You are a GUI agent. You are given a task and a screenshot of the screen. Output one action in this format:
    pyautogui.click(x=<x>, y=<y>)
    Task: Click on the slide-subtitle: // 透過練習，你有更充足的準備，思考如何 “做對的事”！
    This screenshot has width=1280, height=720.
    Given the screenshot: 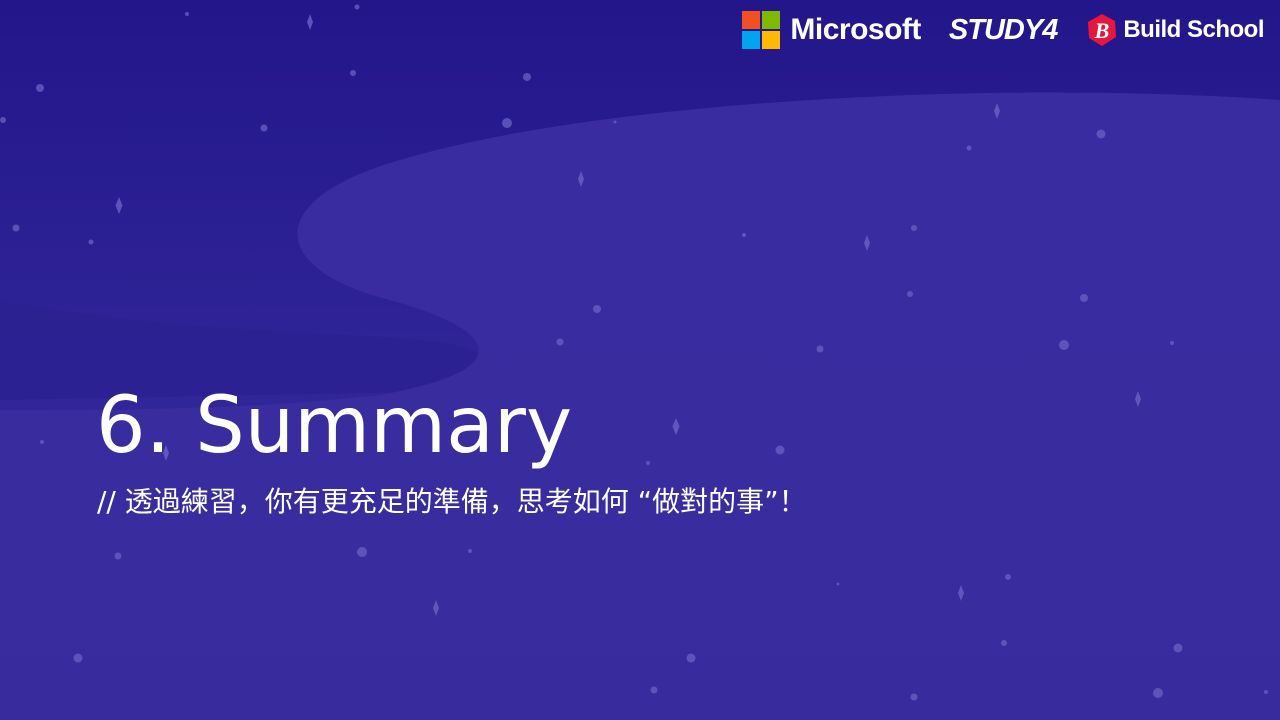 What is the action you would take?
    pyautogui.click(x=452, y=501)
    